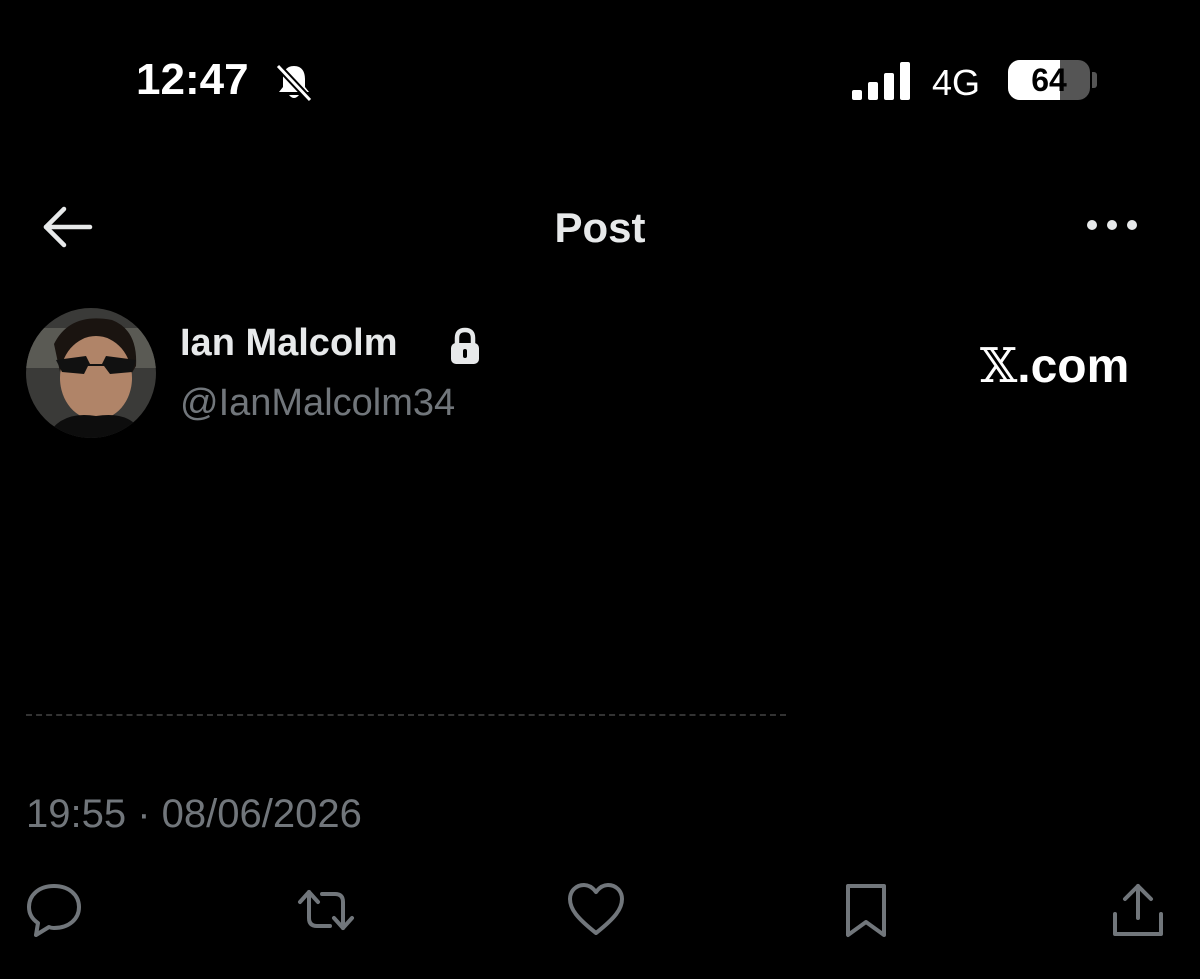  Describe the element at coordinates (294, 83) in the screenshot. I see `bell-muted-icon` at that location.